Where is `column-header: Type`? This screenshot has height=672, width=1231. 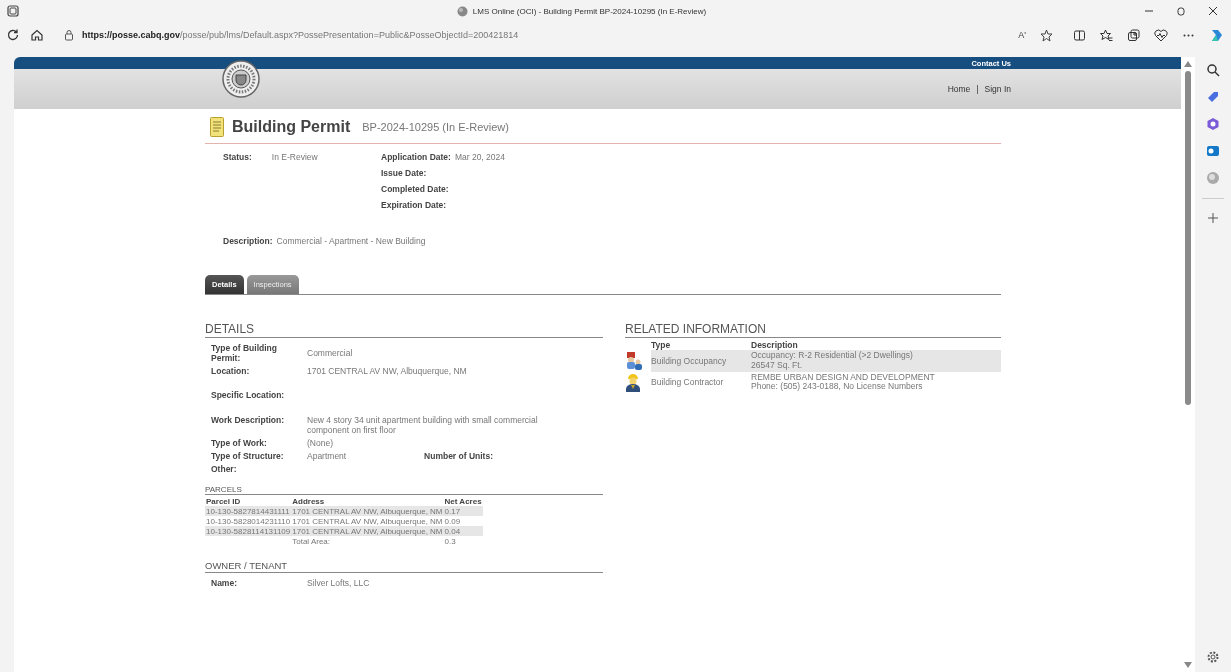 column-header: Type is located at coordinates (661, 345).